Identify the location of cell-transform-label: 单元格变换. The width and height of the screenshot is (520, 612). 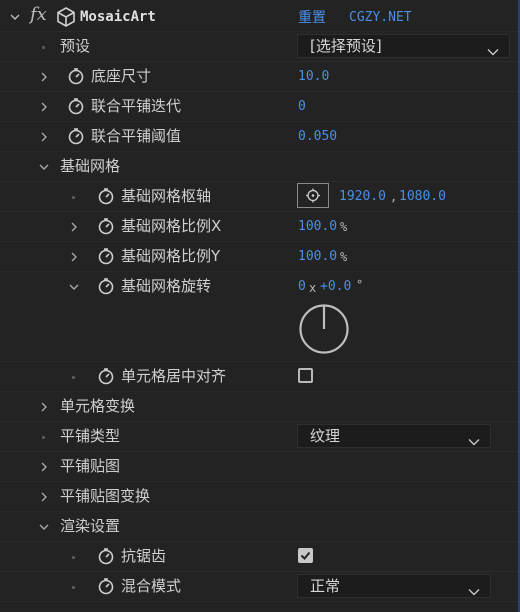
(98, 406).